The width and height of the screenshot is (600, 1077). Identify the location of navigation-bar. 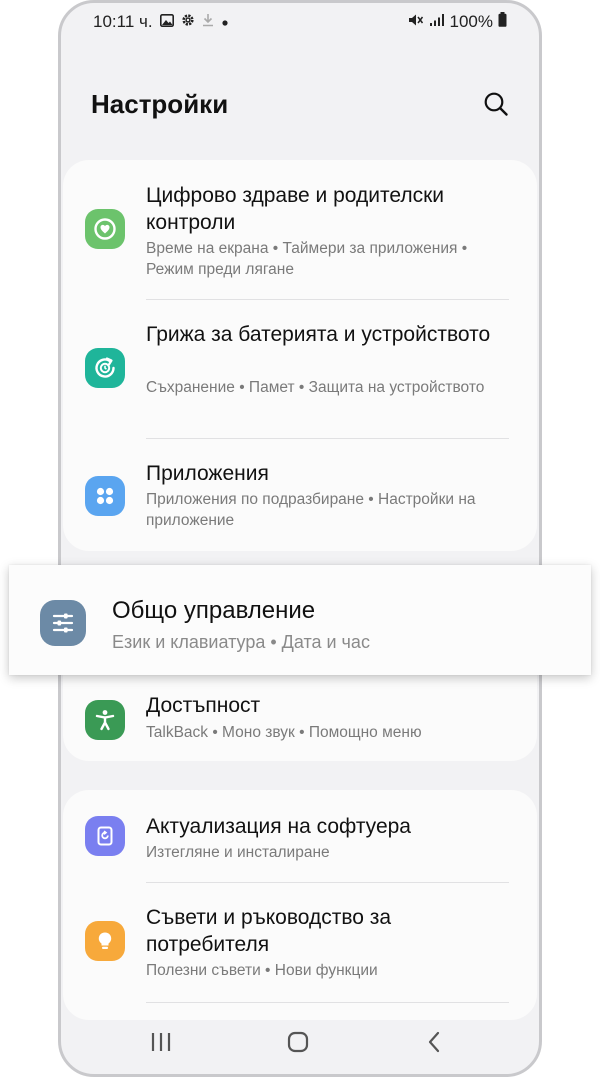
(300, 1043).